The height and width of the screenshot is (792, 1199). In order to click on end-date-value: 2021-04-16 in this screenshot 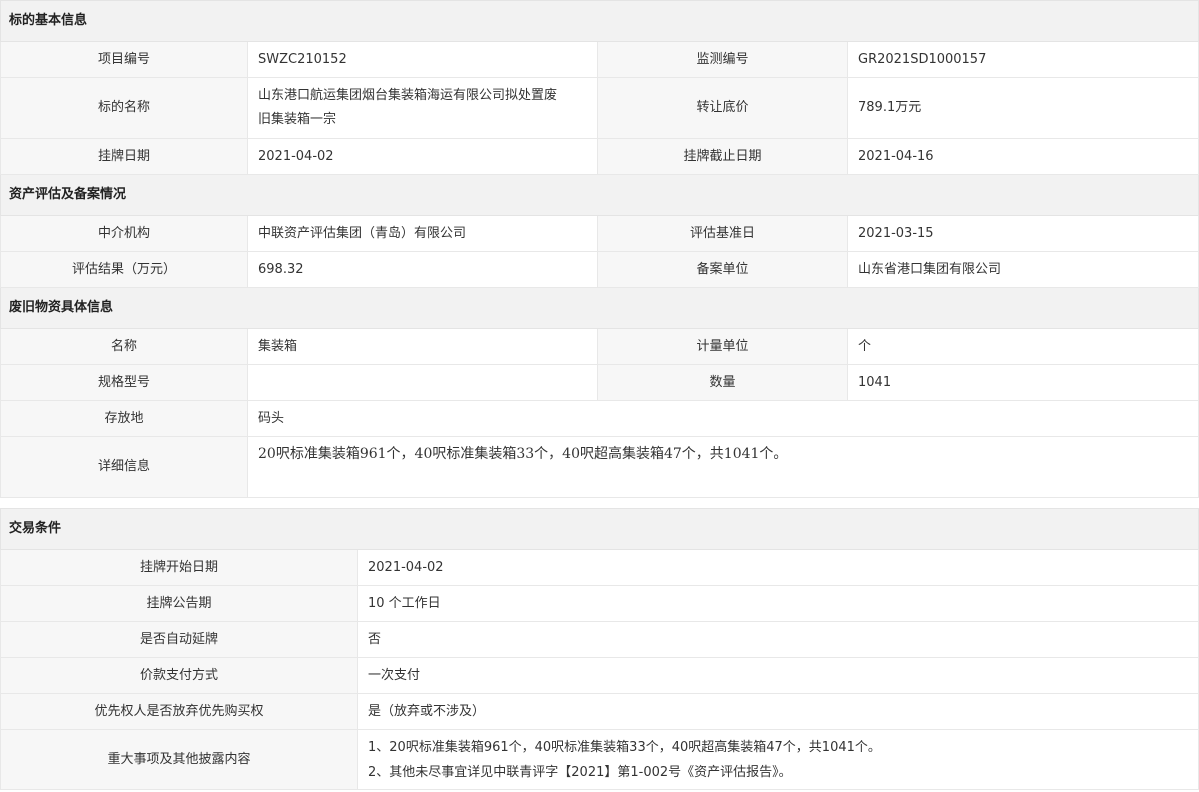, I will do `click(1022, 156)`.